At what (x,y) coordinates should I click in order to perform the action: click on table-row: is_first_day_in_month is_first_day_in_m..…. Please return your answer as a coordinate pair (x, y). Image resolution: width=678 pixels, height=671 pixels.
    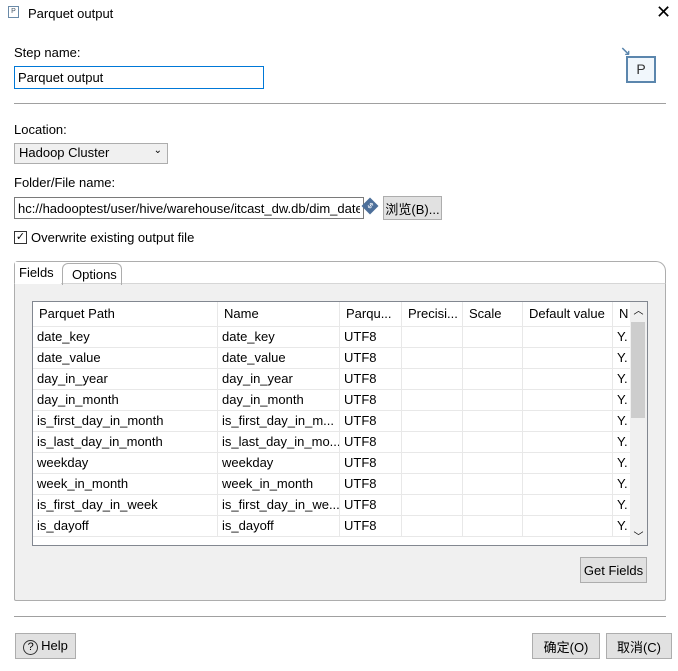
    Looking at the image, I should click on (332, 421).